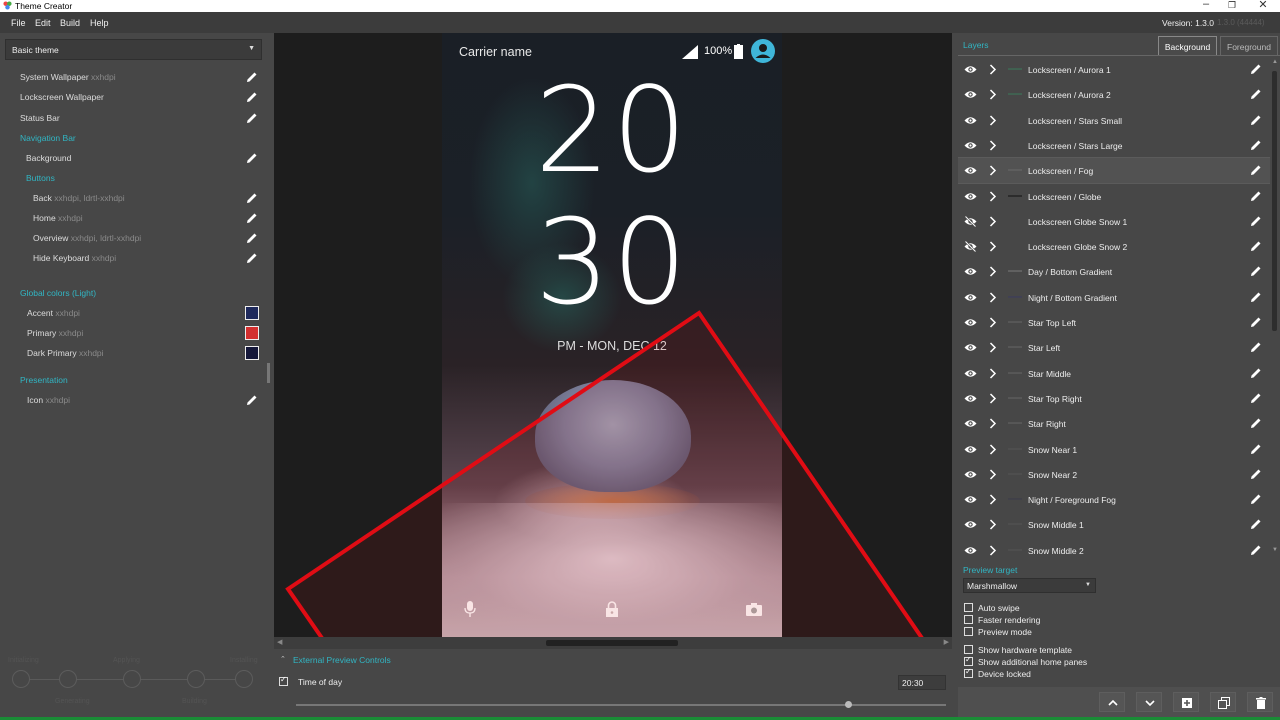 Image resolution: width=1280 pixels, height=720 pixels. What do you see at coordinates (1249, 46) in the screenshot?
I see `tab-foreground: Foreground` at bounding box center [1249, 46].